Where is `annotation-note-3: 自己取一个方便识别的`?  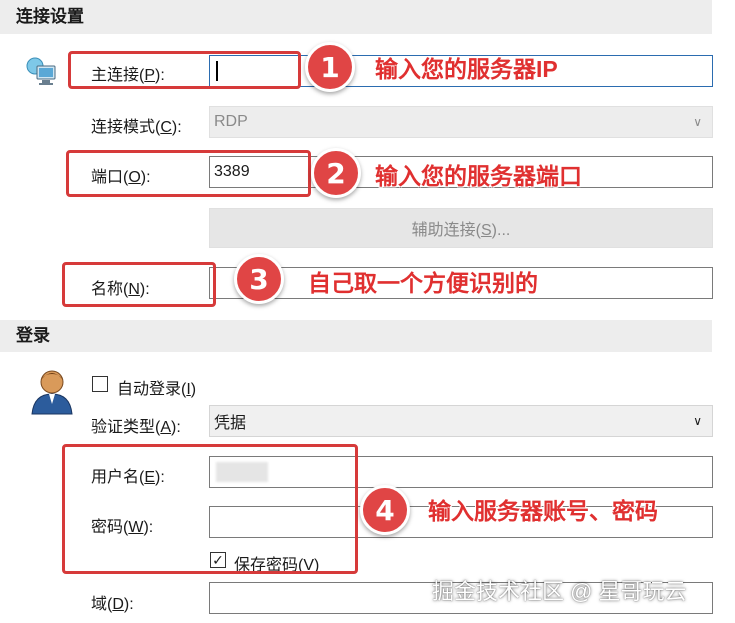
annotation-note-3: 自己取一个方便识别的 is located at coordinates (423, 283).